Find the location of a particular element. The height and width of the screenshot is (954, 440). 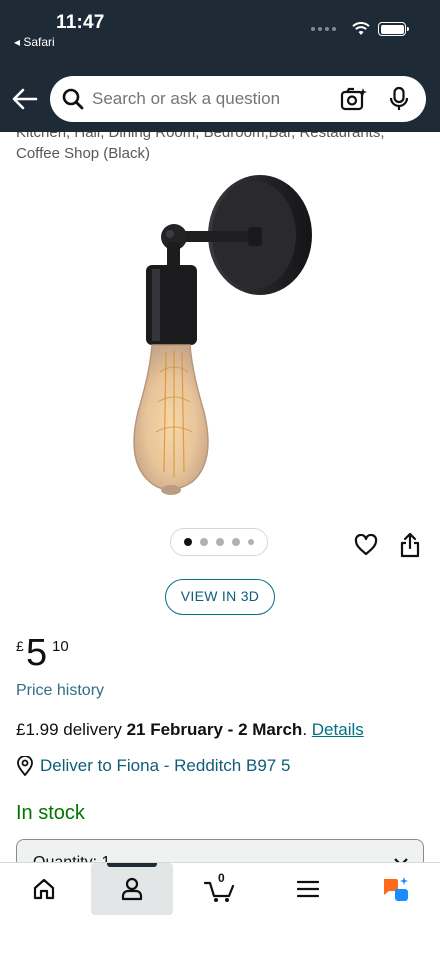

cart-count: 0 is located at coordinates (221, 878).